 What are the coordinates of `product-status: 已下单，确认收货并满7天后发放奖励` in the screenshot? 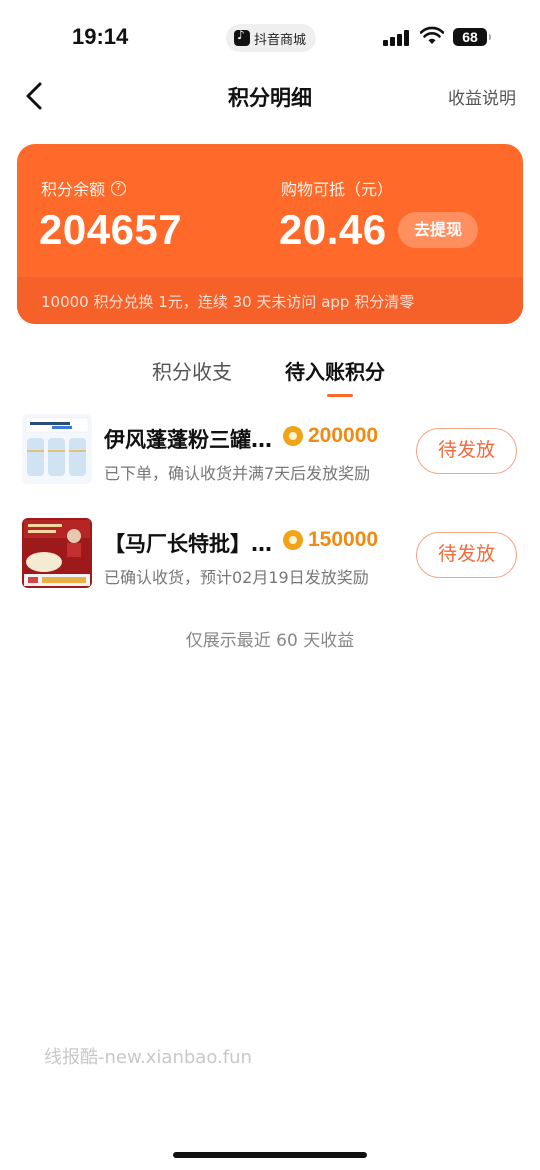 It's located at (237, 473).